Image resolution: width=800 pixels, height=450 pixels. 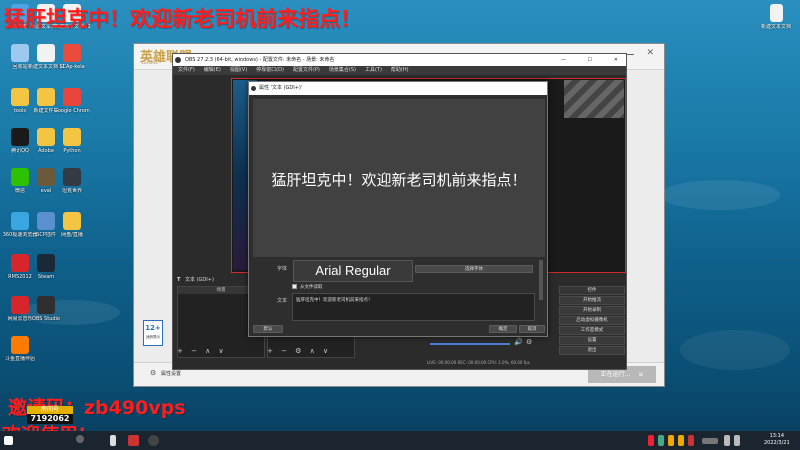 What do you see at coordinates (80, 439) in the screenshot?
I see `search-icon` at bounding box center [80, 439].